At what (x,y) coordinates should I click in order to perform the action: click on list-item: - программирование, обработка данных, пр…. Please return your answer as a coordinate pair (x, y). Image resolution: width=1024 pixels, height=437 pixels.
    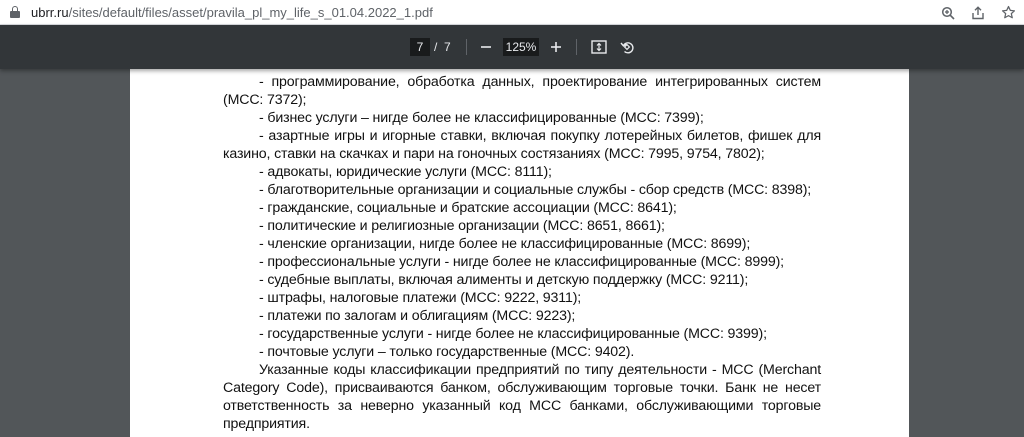
    Looking at the image, I should click on (522, 91).